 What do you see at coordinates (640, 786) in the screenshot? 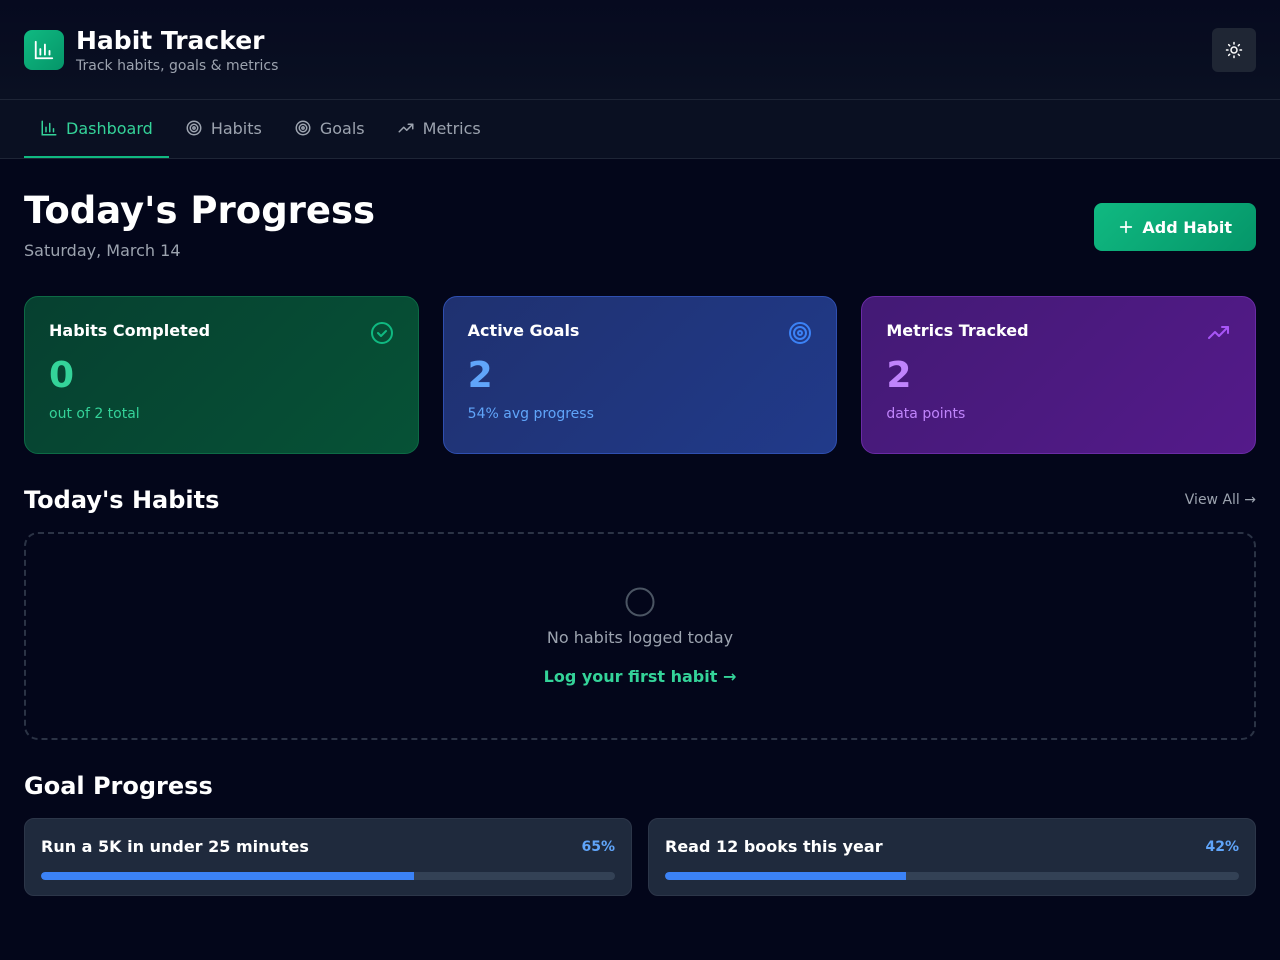
I see `goals-section-header: Goal Progress` at bounding box center [640, 786].